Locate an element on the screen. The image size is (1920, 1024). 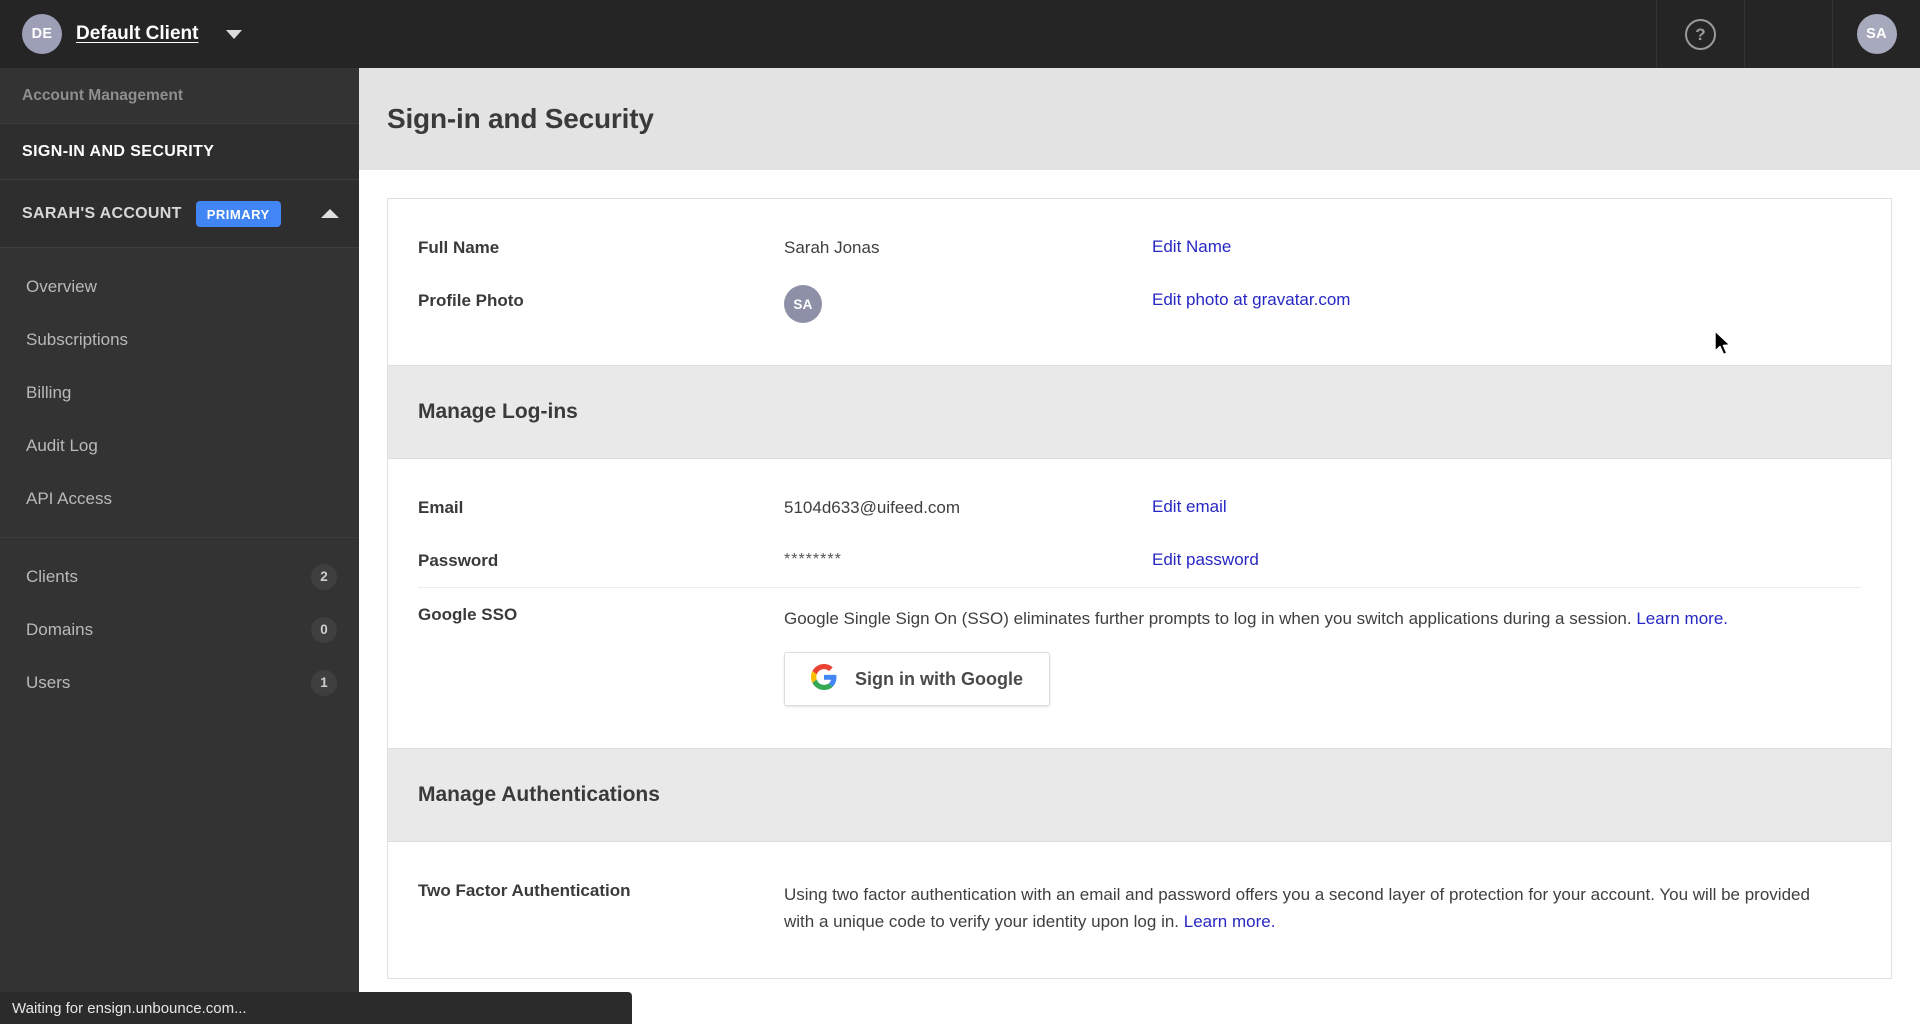
edit-email-link: Edit email is located at coordinates (1189, 506).